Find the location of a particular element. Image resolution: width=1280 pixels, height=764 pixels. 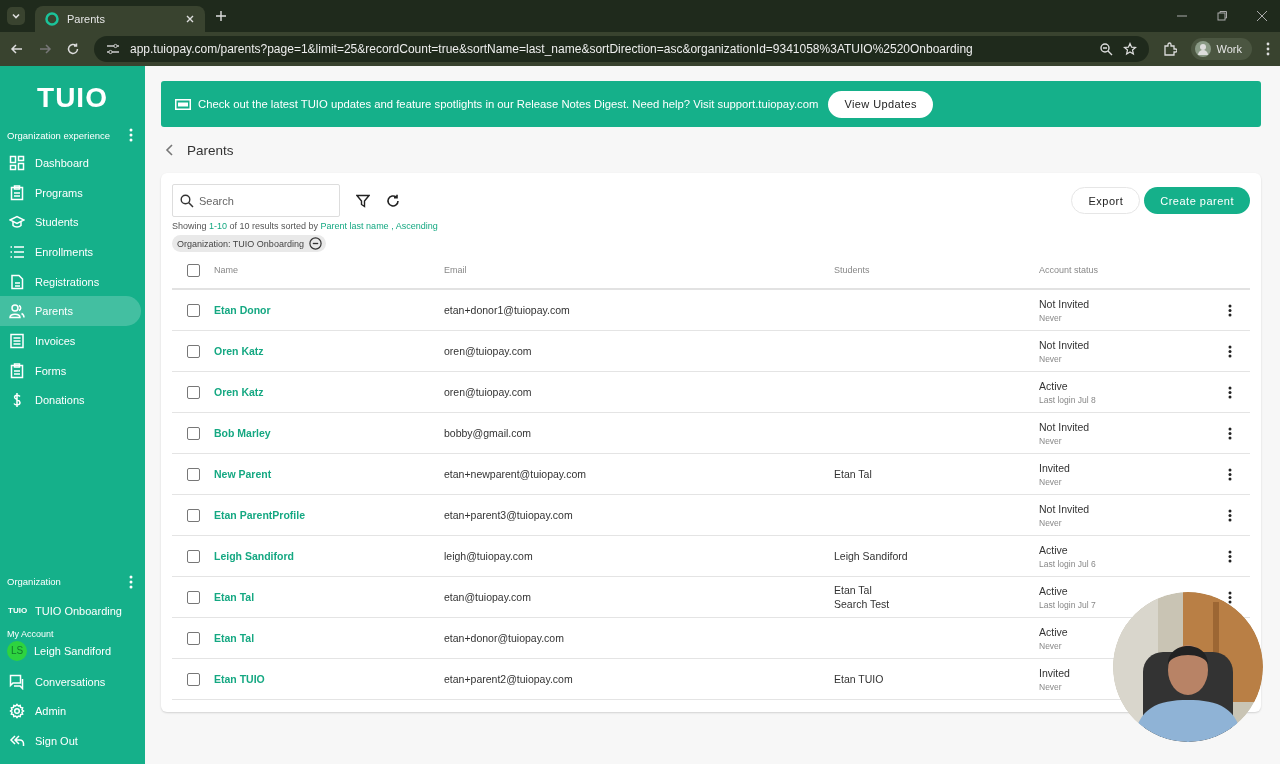

last-login-text: Last login Jul 6 is located at coordinates (1068, 563).